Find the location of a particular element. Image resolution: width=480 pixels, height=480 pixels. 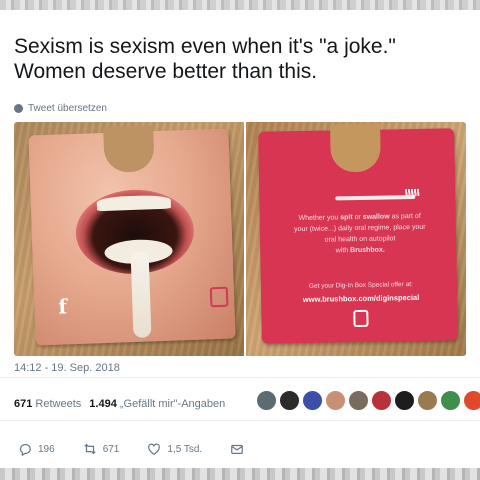

reply-icon is located at coordinates (25, 450).